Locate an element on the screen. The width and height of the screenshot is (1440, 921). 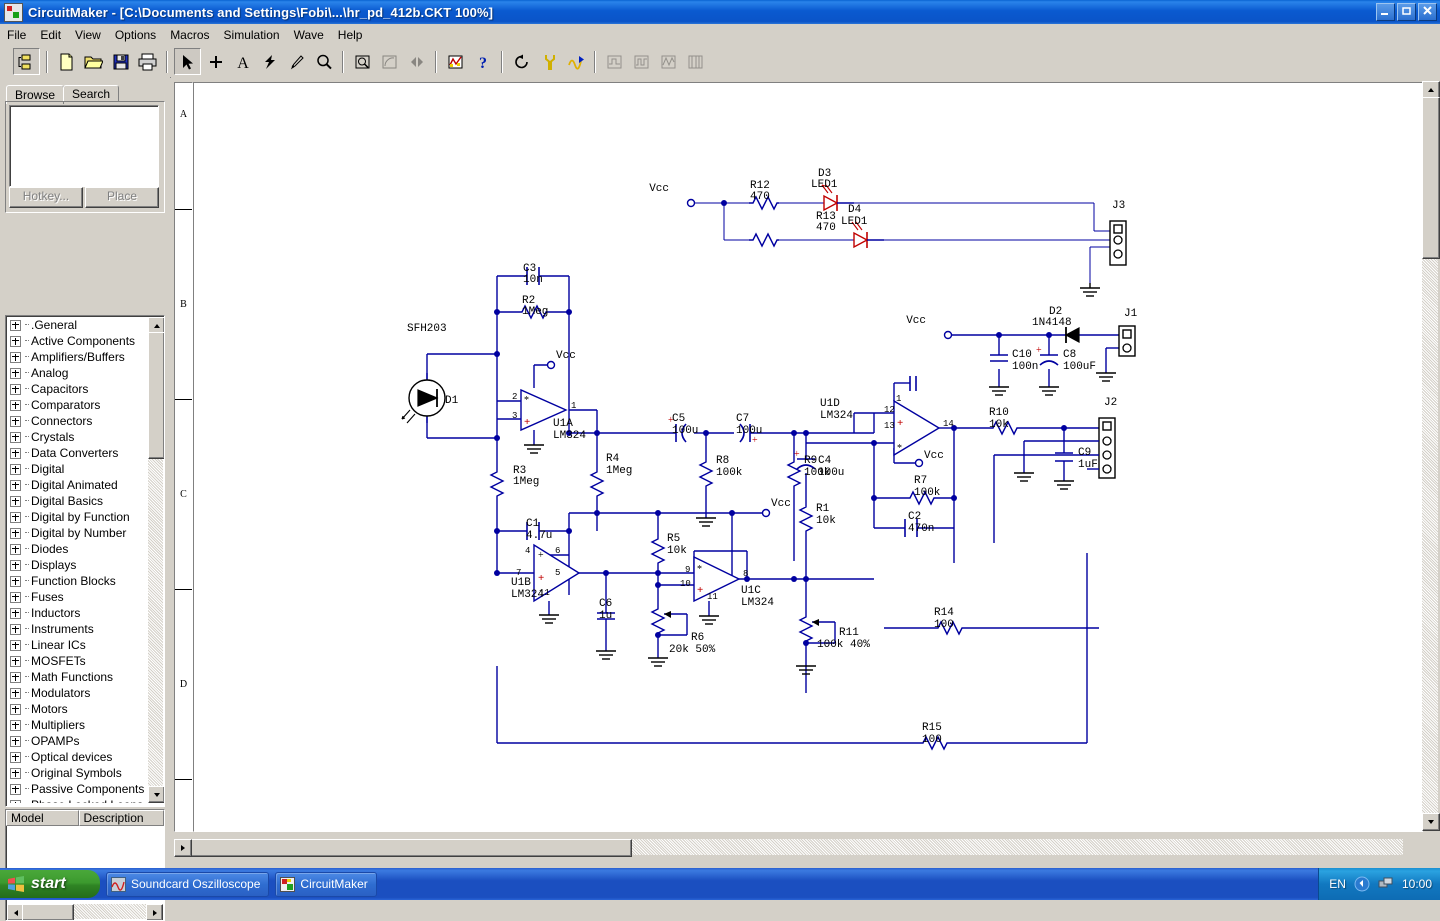
menu-options: Options is located at coordinates (135, 35).